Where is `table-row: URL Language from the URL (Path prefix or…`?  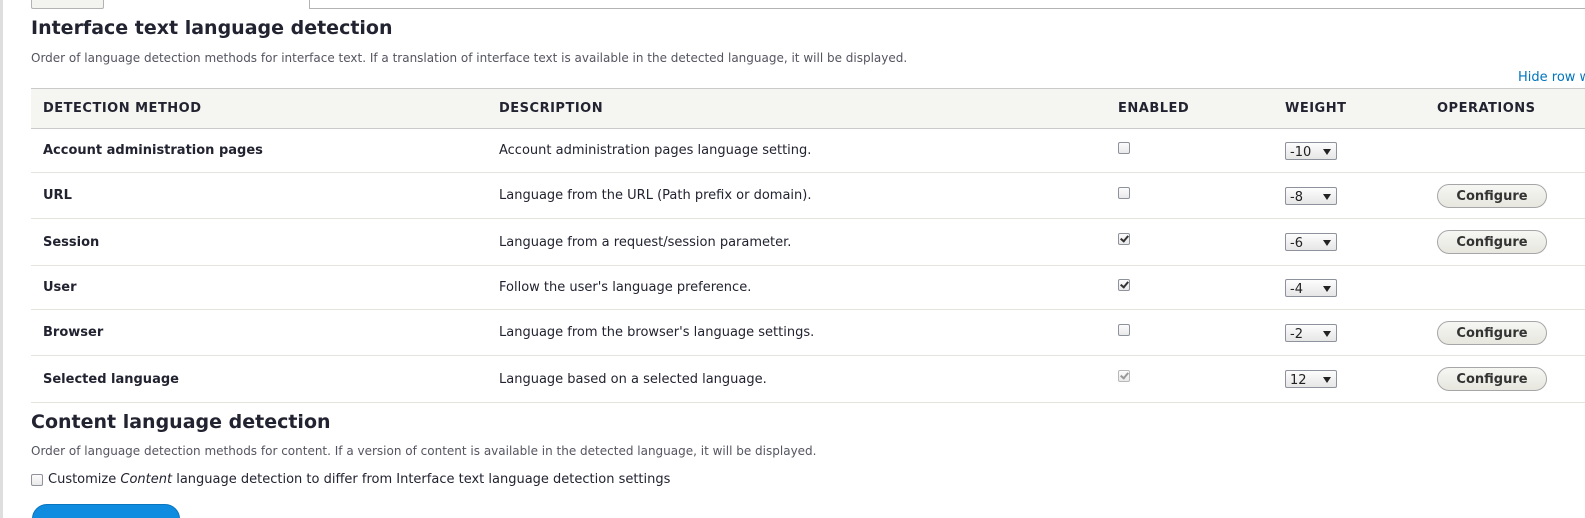
table-row: URL Language from the URL (Path prefix or… is located at coordinates (808, 195).